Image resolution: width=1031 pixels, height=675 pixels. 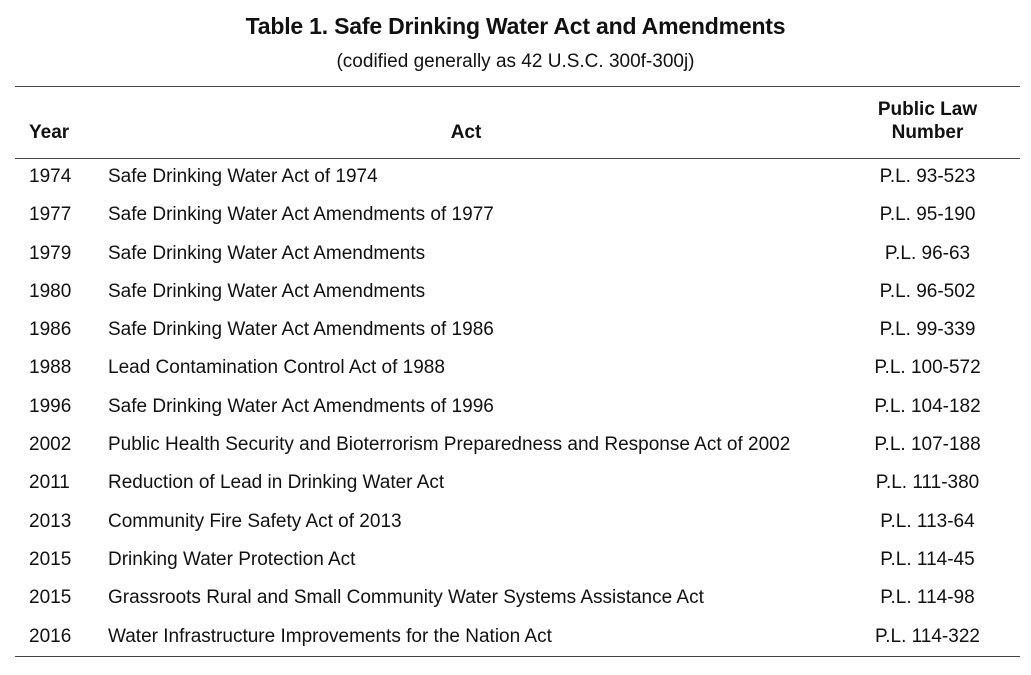 What do you see at coordinates (927, 109) in the screenshot?
I see `header-public-law-line1: Public Law` at bounding box center [927, 109].